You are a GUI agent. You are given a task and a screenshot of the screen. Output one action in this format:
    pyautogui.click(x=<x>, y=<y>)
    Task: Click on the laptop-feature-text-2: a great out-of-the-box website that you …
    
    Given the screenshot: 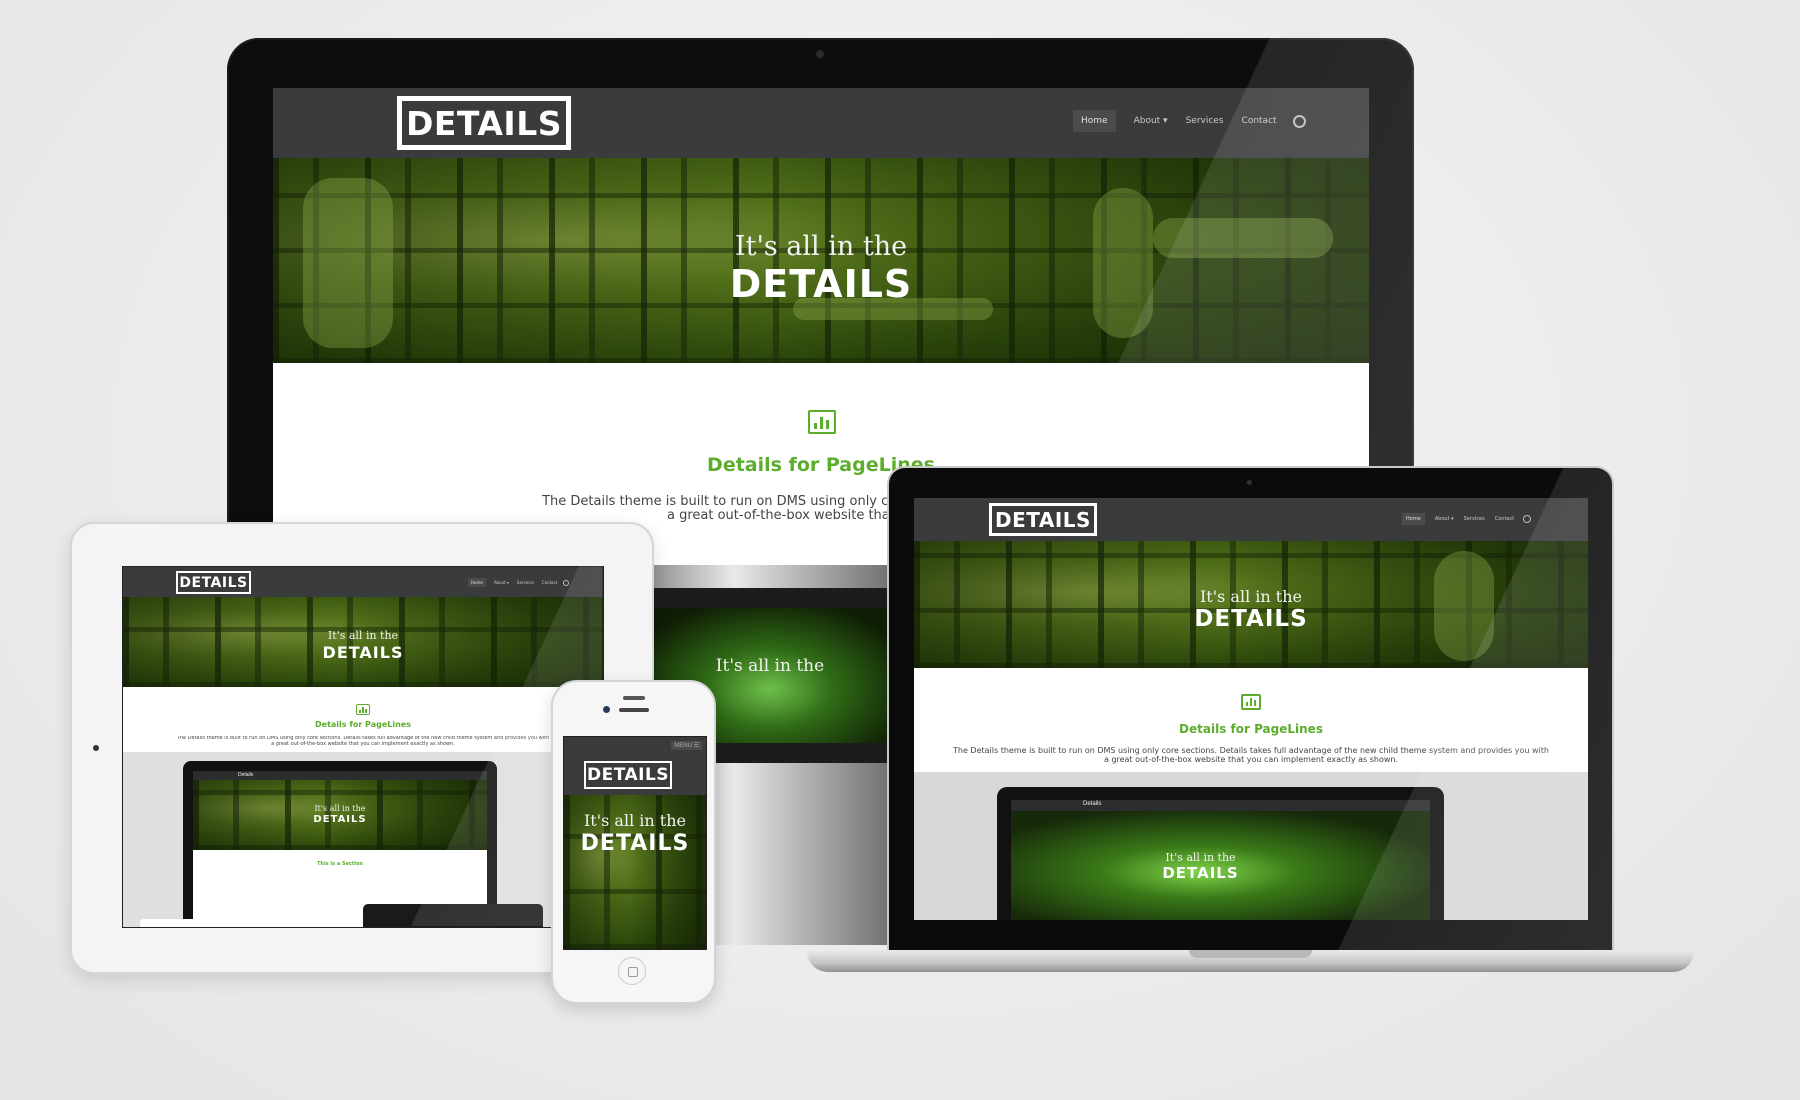 What is the action you would take?
    pyautogui.click(x=1251, y=759)
    